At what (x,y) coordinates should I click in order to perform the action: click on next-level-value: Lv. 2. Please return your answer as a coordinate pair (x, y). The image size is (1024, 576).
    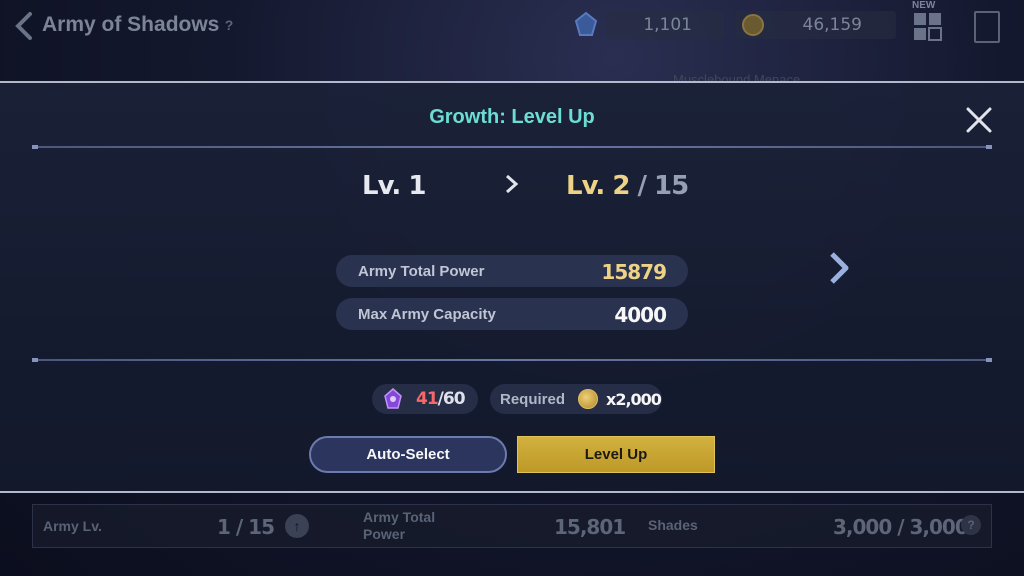
    Looking at the image, I should click on (598, 186).